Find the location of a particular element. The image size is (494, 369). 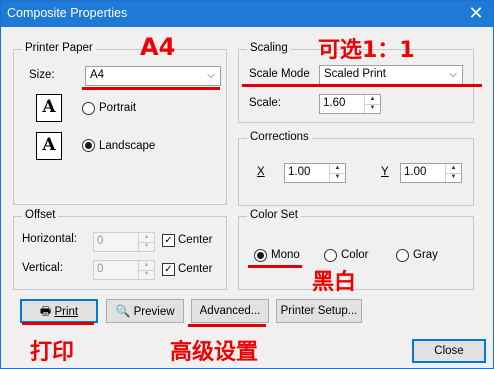

vertical-center-checkbox: ✓ is located at coordinates (168, 269).